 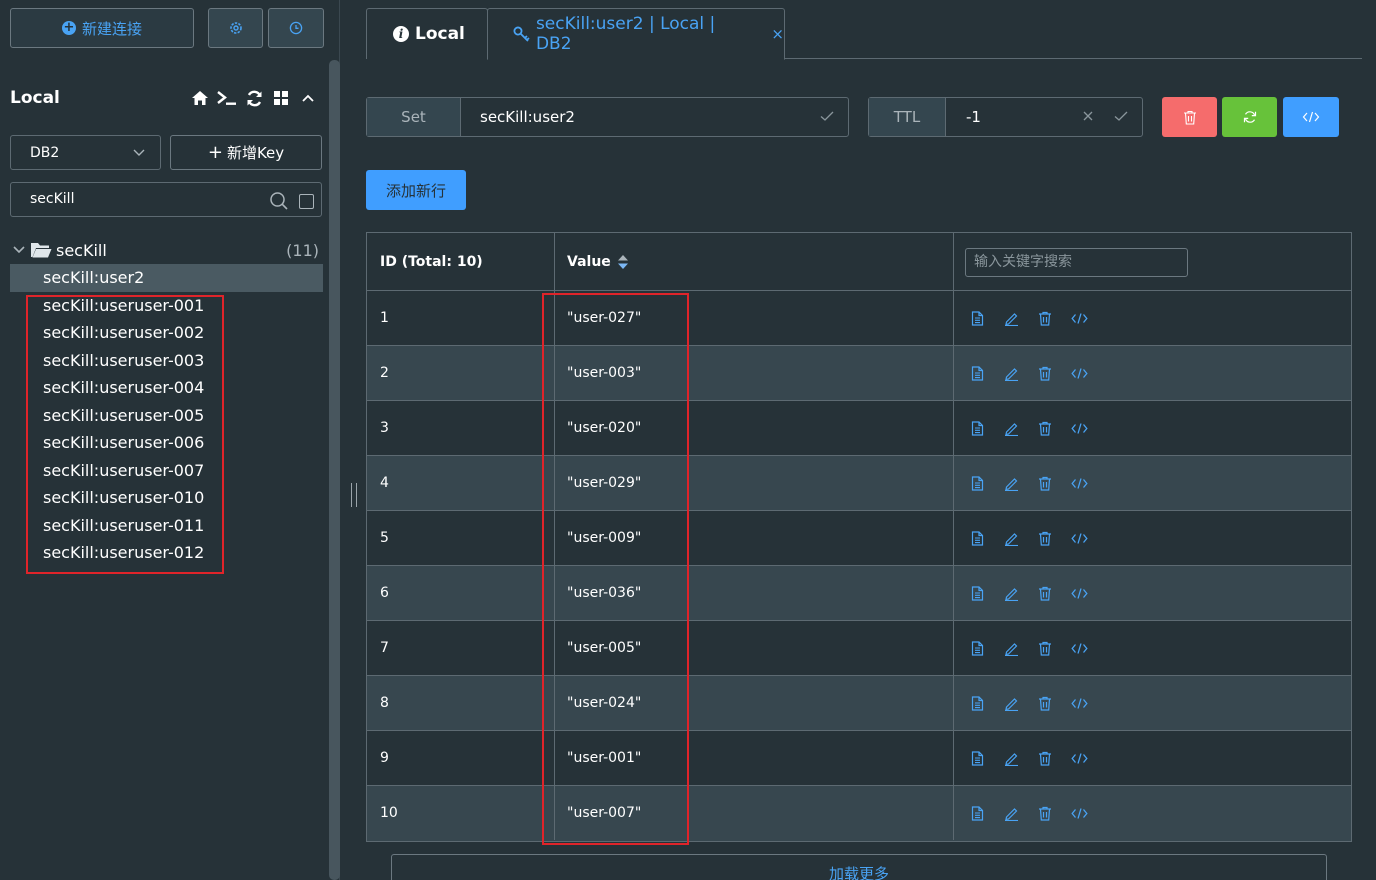 I want to click on info-icon: i, so click(x=401, y=34).